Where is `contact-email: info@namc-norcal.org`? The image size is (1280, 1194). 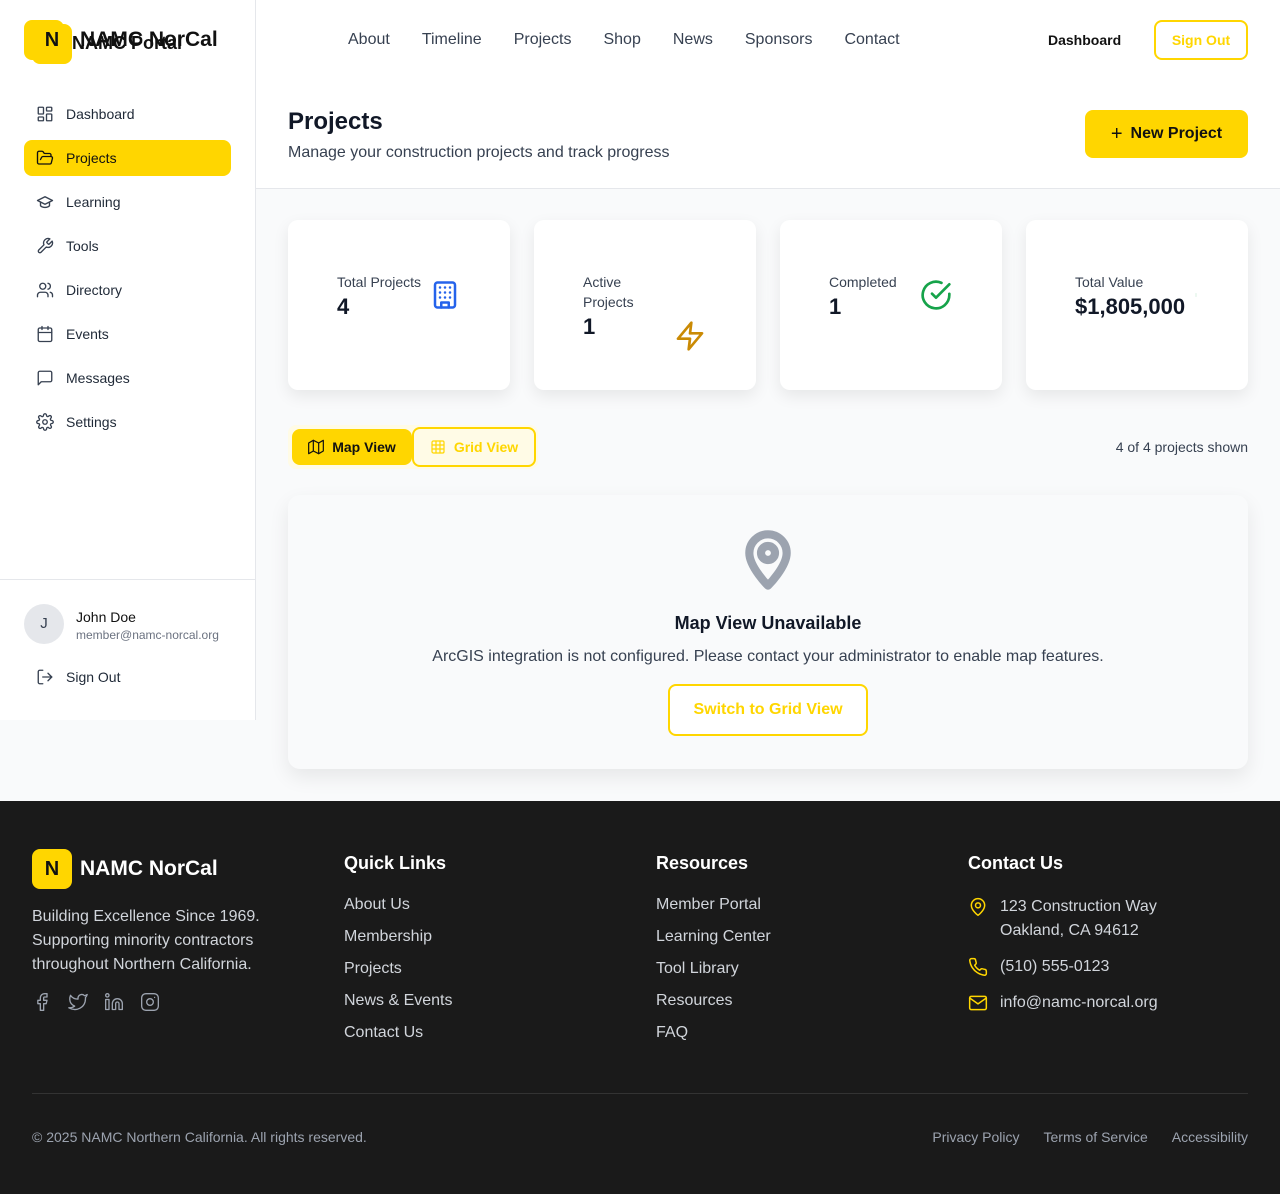
contact-email: info@namc-norcal.org is located at coordinates (1063, 1003).